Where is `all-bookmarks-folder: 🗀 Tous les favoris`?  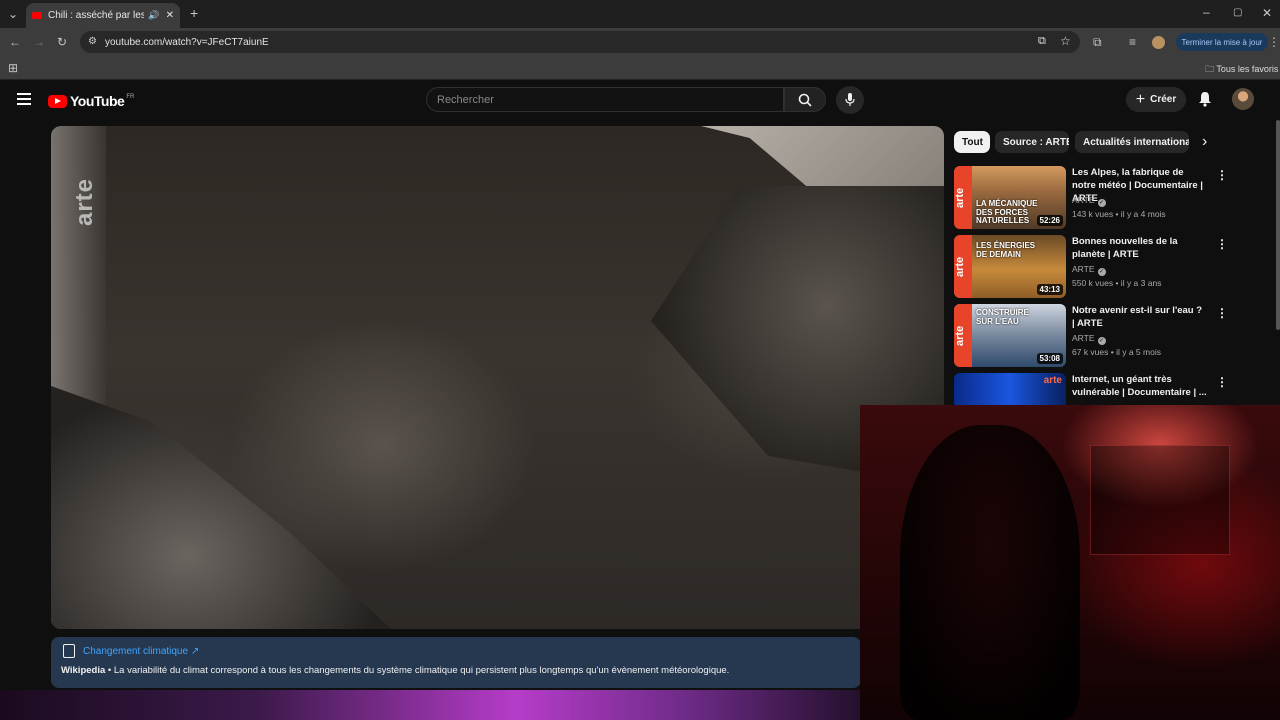
all-bookmarks-folder: 🗀 Tous les favoris is located at coordinates (1241, 70).